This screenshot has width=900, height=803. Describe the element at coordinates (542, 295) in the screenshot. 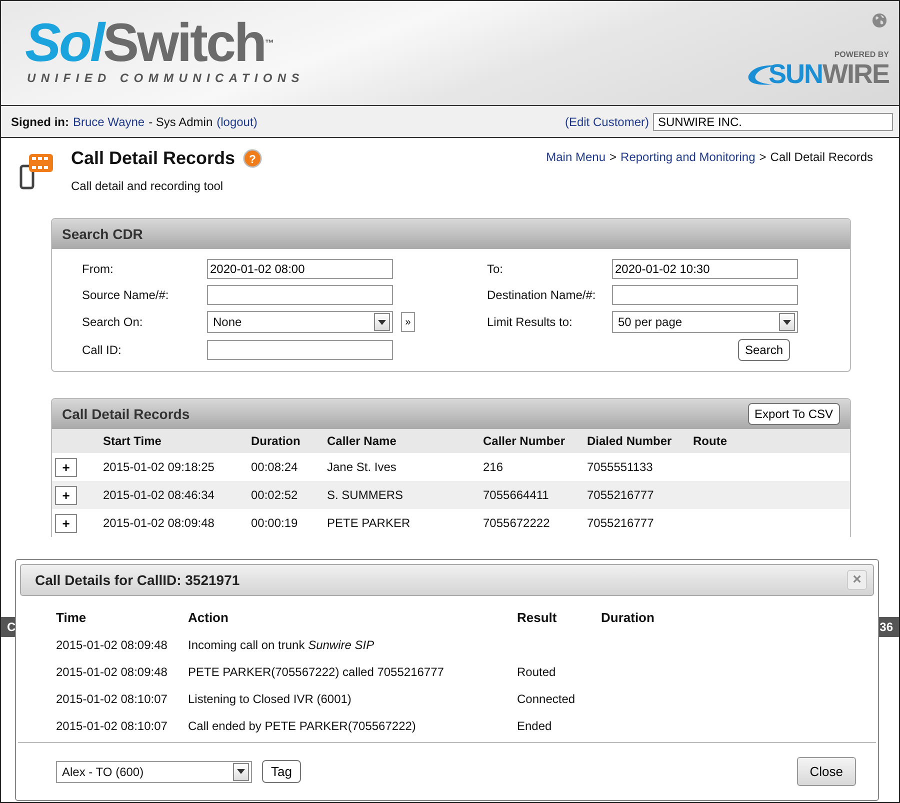

I see `field-label: Destination Name/#:` at that location.